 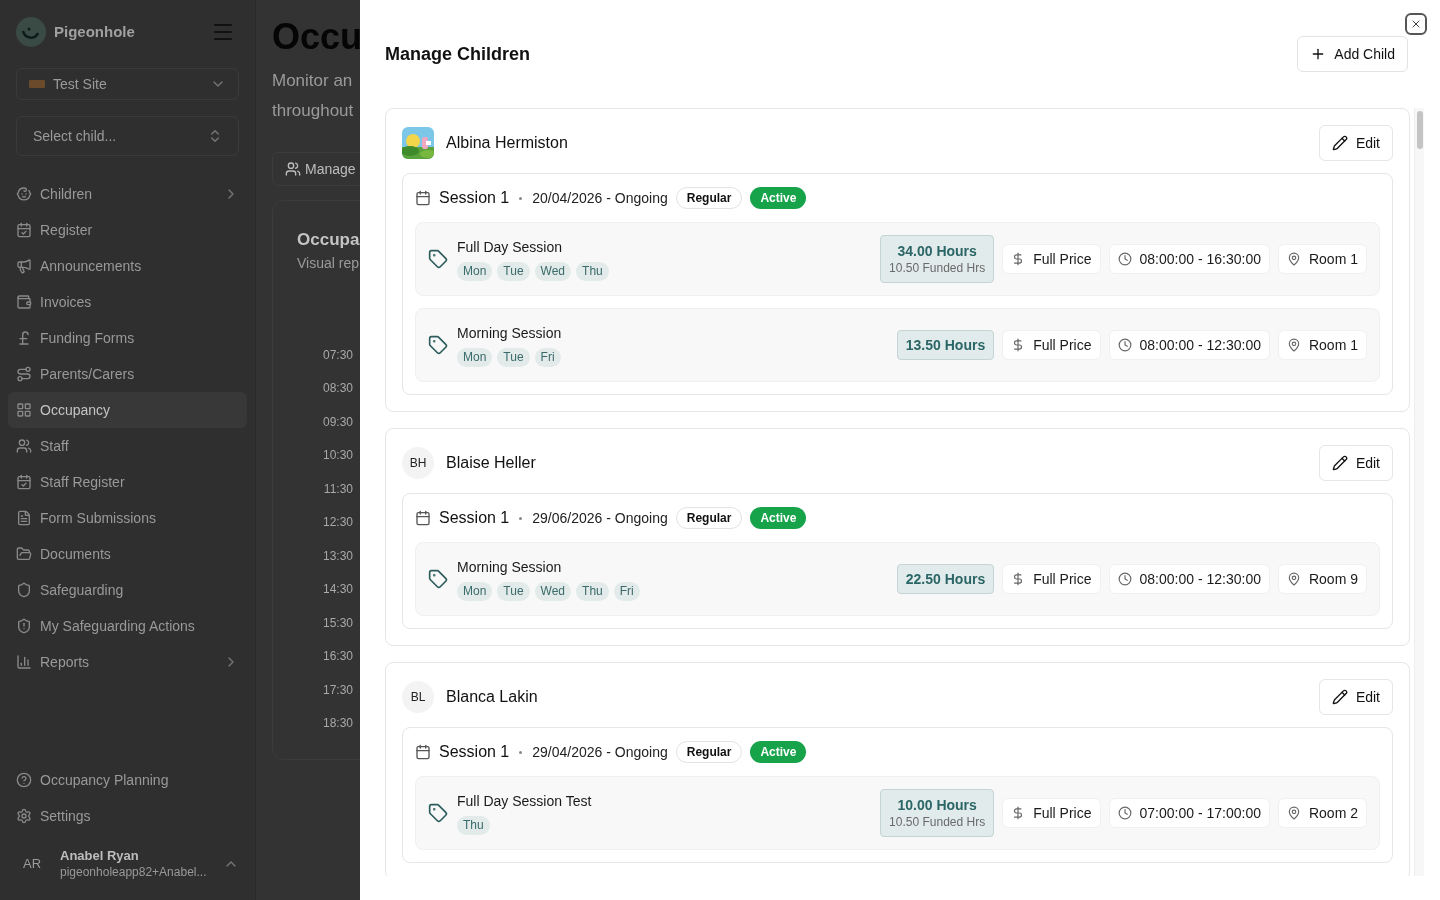 What do you see at coordinates (1189, 259) in the screenshot?
I see `time-chip: 08:00:00 - 16:30:00` at bounding box center [1189, 259].